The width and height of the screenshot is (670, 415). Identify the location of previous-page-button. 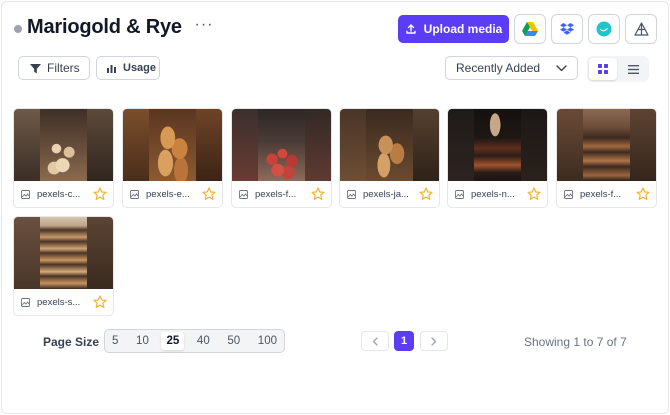
(375, 341).